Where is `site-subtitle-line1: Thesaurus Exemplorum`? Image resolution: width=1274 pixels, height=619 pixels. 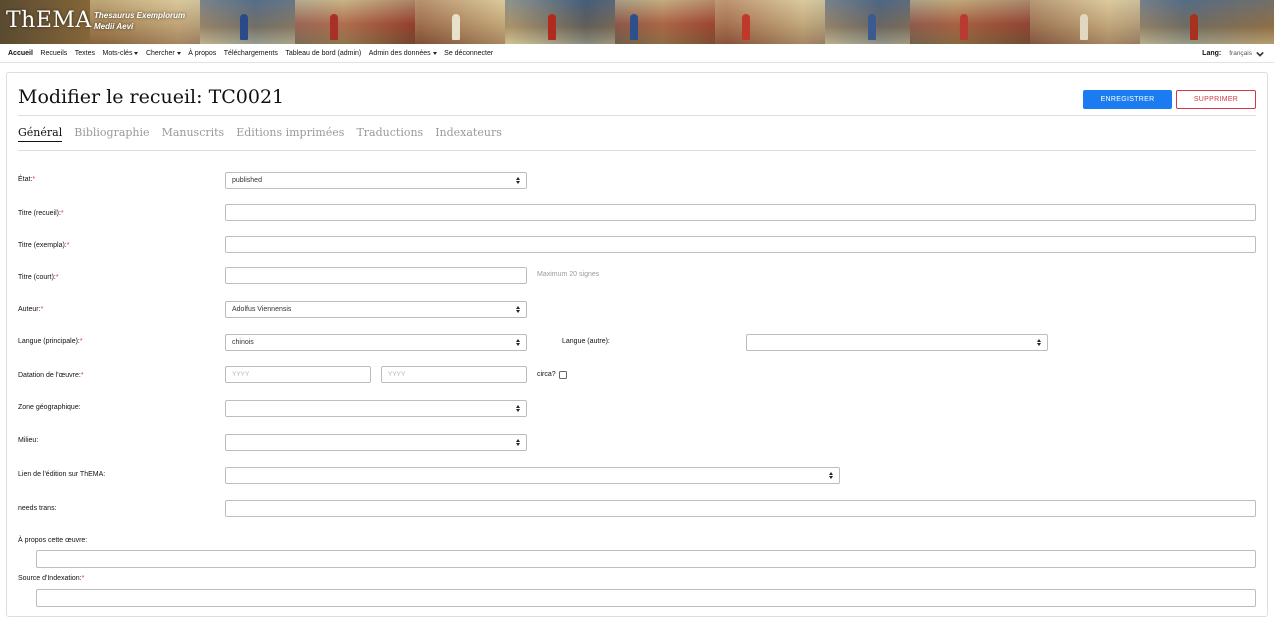
site-subtitle-line1: Thesaurus Exemplorum is located at coordinates (140, 15).